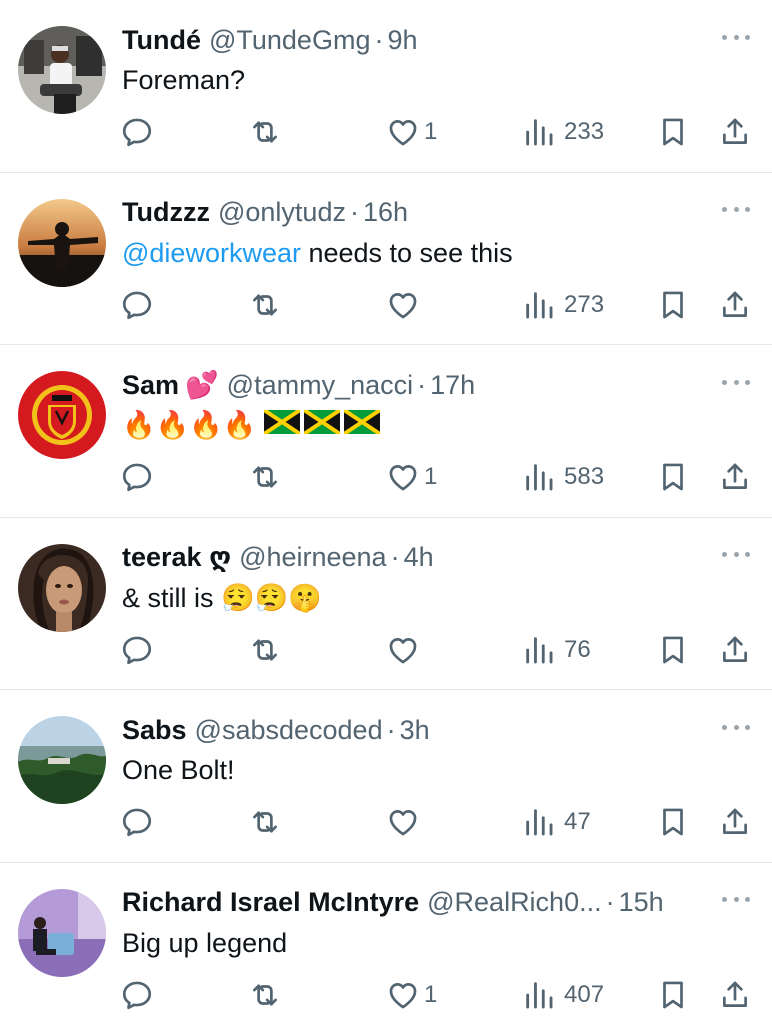 The width and height of the screenshot is (772, 1024). I want to click on timestamp: 15h, so click(641, 902).